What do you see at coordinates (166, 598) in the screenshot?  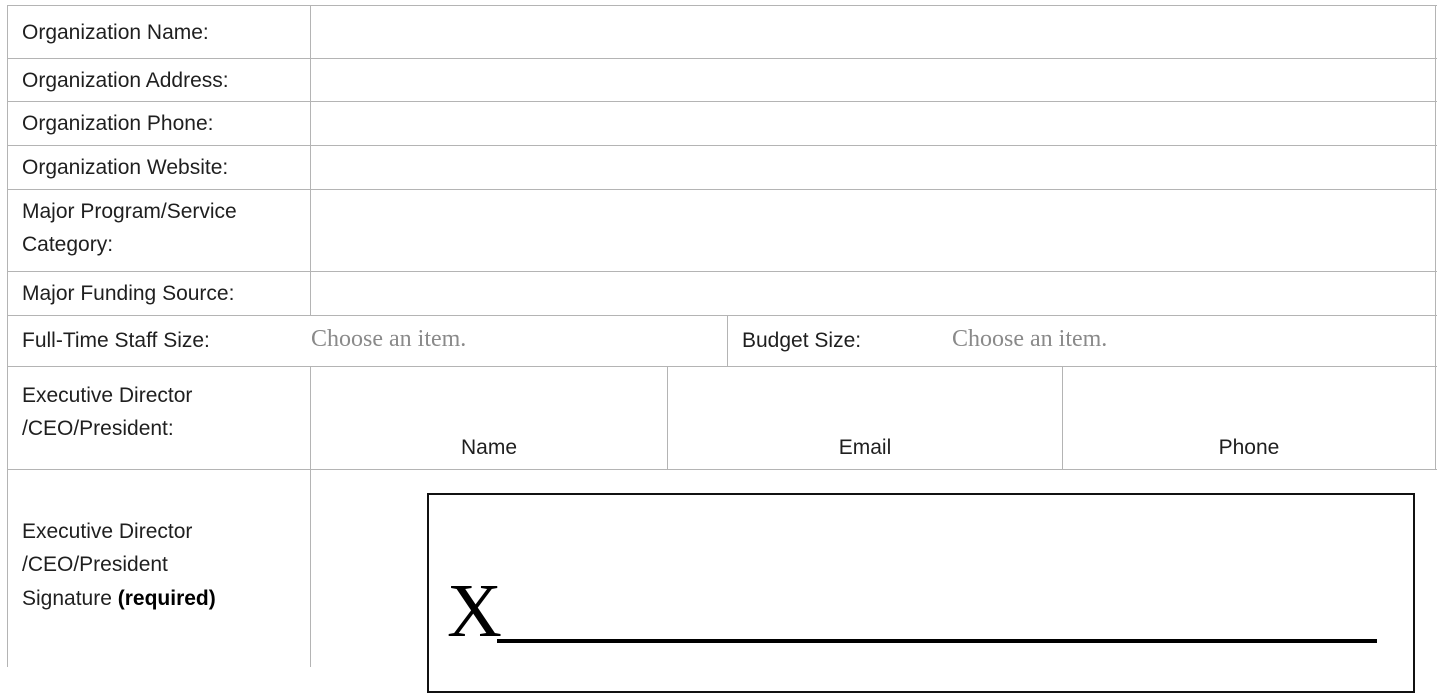 I see `required-marker: (required)` at bounding box center [166, 598].